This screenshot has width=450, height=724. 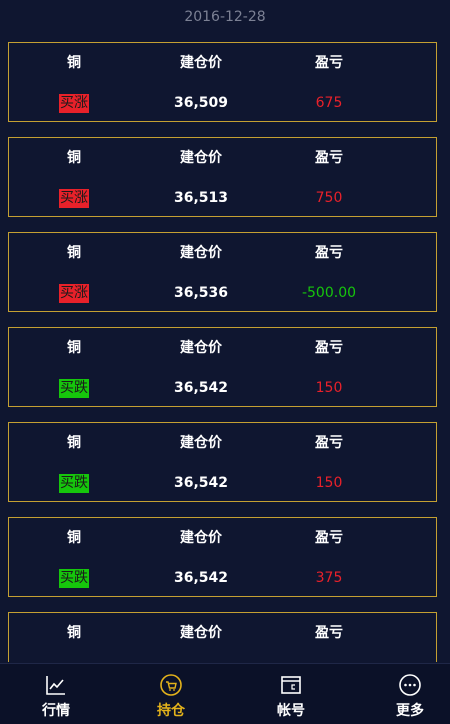 I want to click on shopping-basket-icon, so click(x=171, y=685).